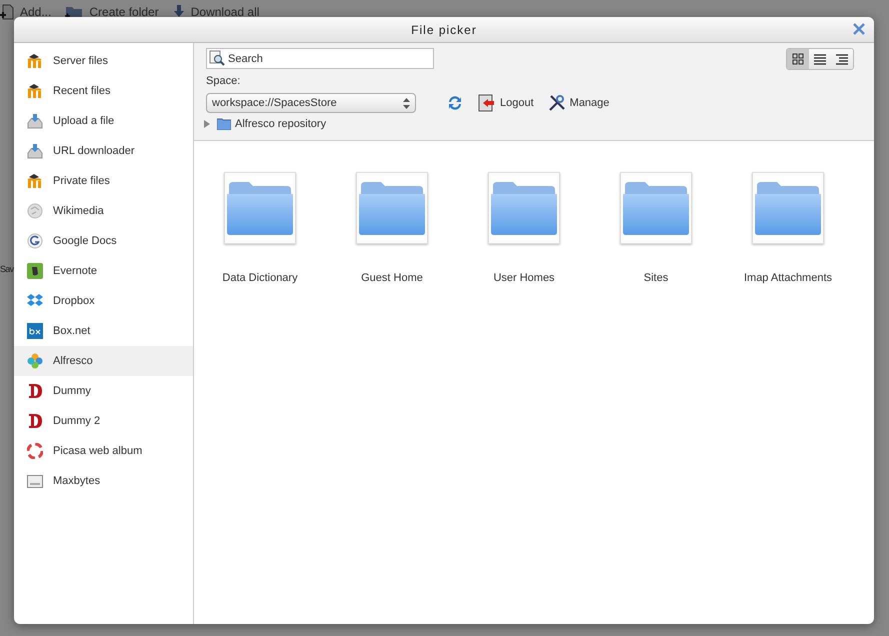 The image size is (889, 636). What do you see at coordinates (103, 271) in the screenshot?
I see `sidebar-item: Evernote` at bounding box center [103, 271].